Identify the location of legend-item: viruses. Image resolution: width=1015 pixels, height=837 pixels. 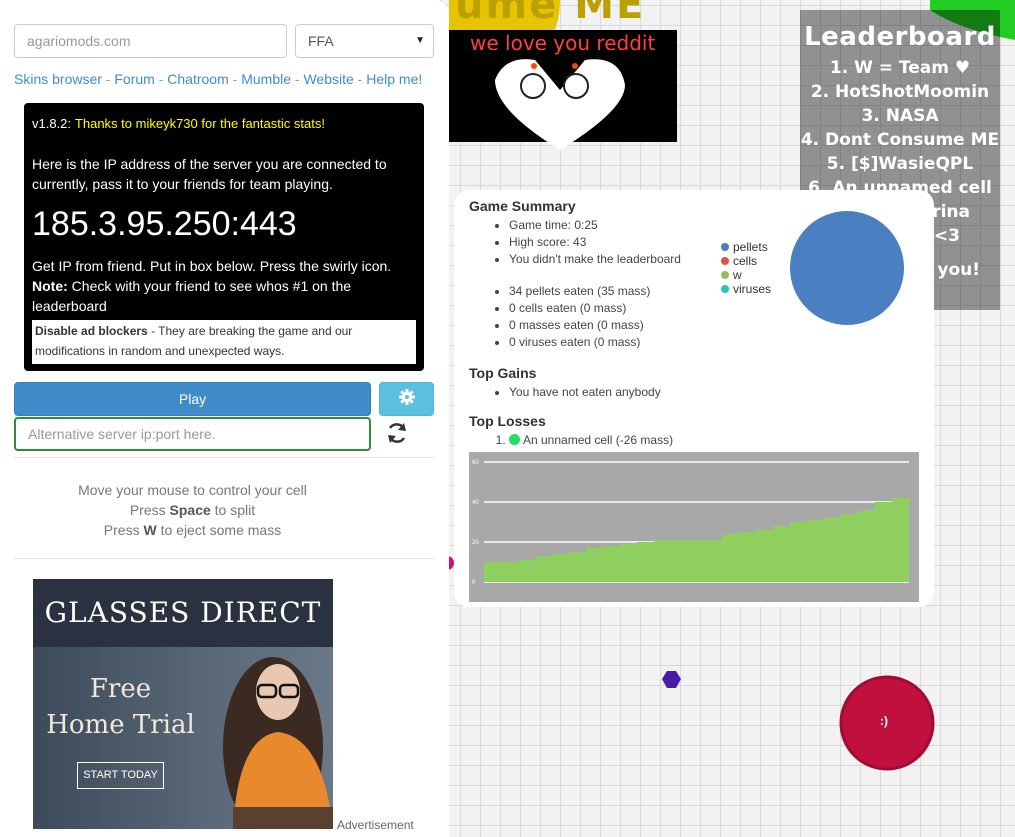
(746, 289).